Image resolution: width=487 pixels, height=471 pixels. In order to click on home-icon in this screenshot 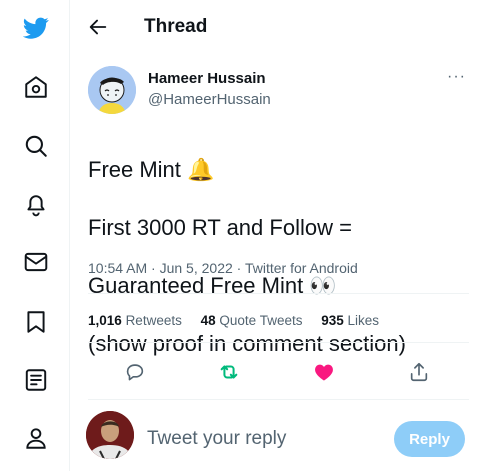, I will do `click(36, 87)`.